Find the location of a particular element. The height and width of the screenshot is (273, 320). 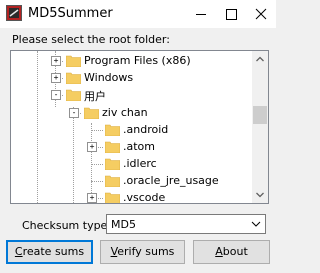

maximize-button is located at coordinates (231, 14).